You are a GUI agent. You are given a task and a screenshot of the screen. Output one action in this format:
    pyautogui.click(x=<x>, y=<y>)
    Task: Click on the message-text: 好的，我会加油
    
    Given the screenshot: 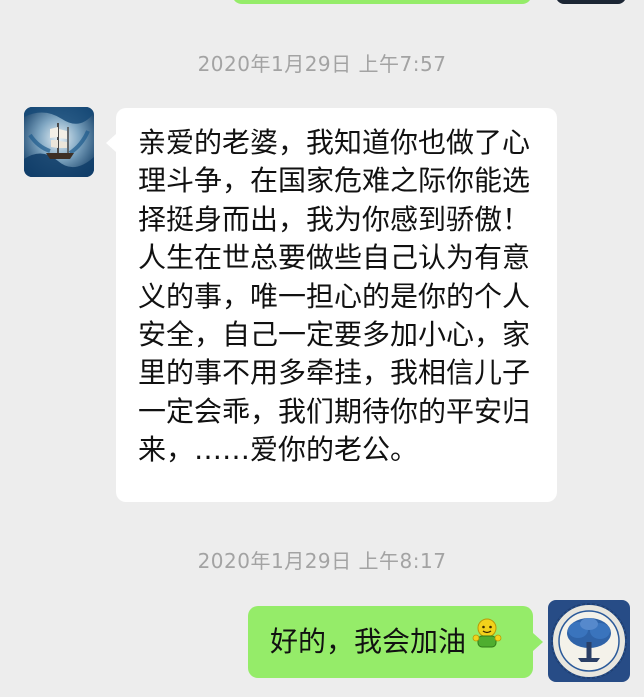 What is the action you would take?
    pyautogui.click(x=368, y=641)
    